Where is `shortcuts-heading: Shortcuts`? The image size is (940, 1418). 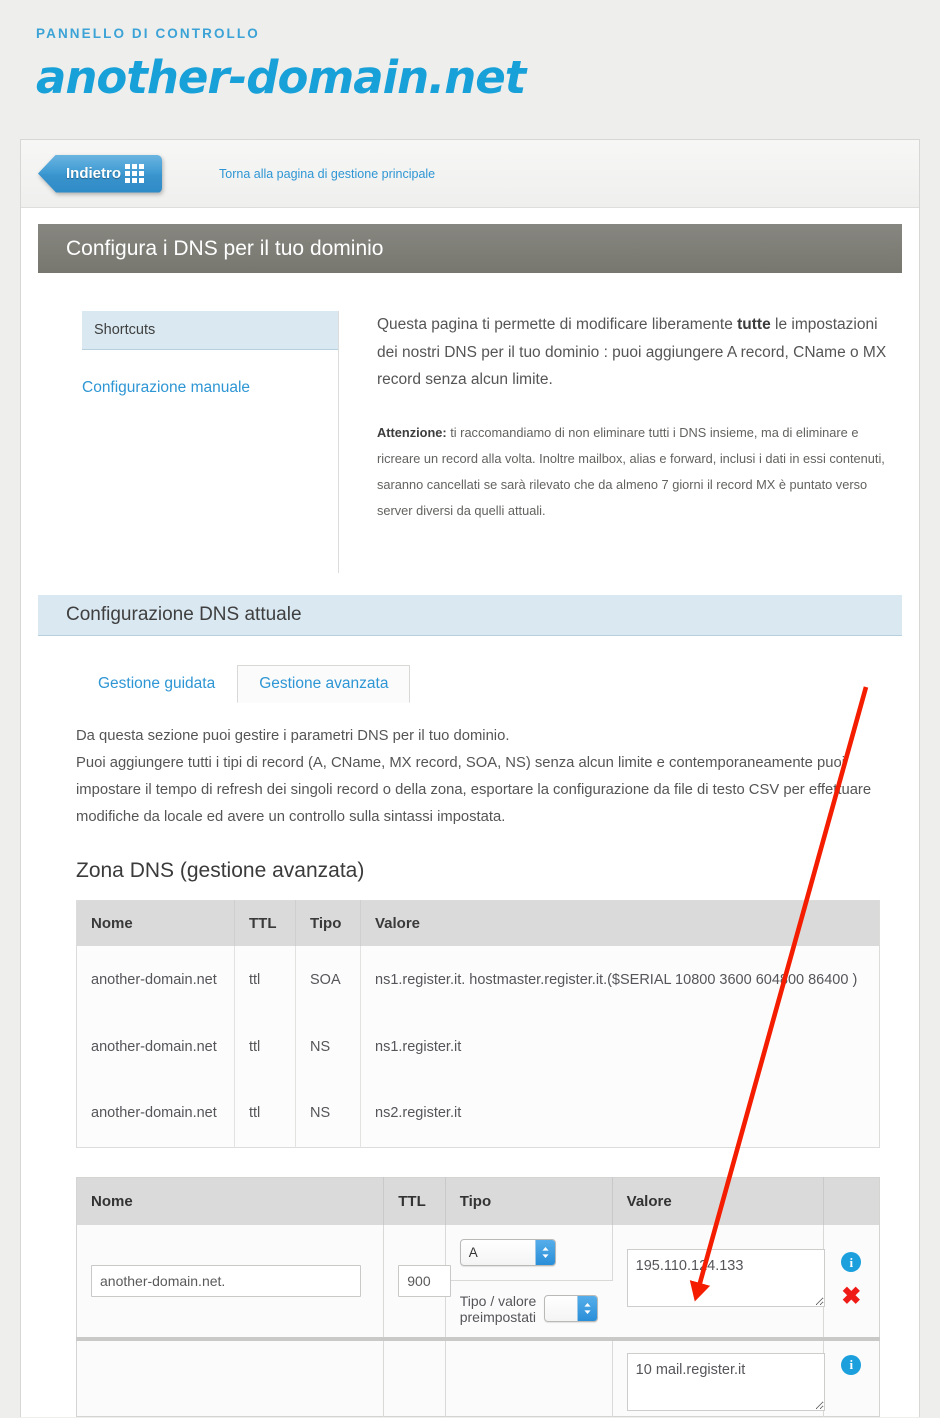 shortcuts-heading: Shortcuts is located at coordinates (210, 330).